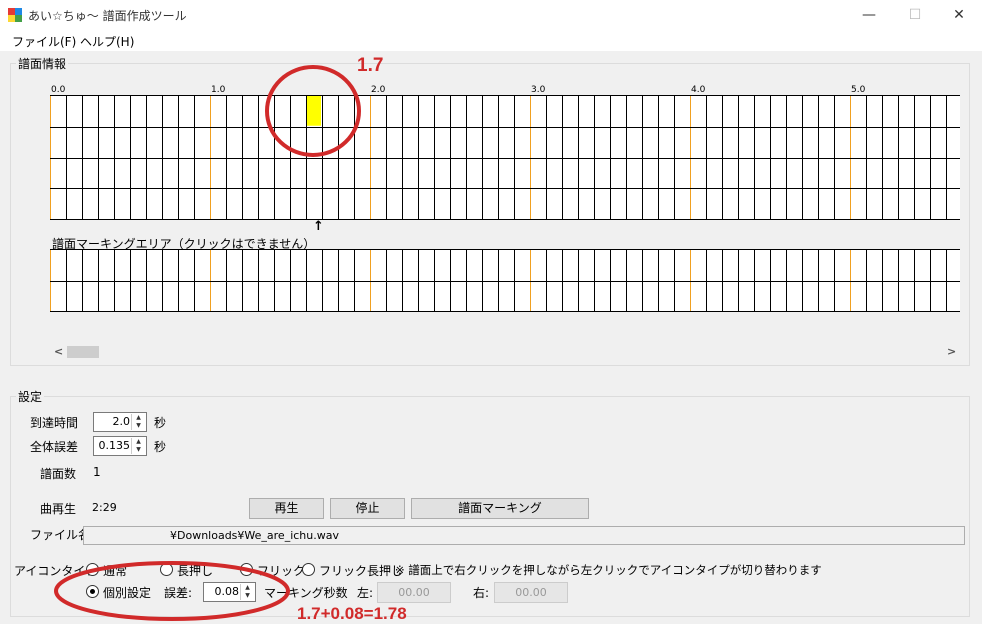  Describe the element at coordinates (367, 508) in the screenshot. I see `stop-button: 停止` at that location.